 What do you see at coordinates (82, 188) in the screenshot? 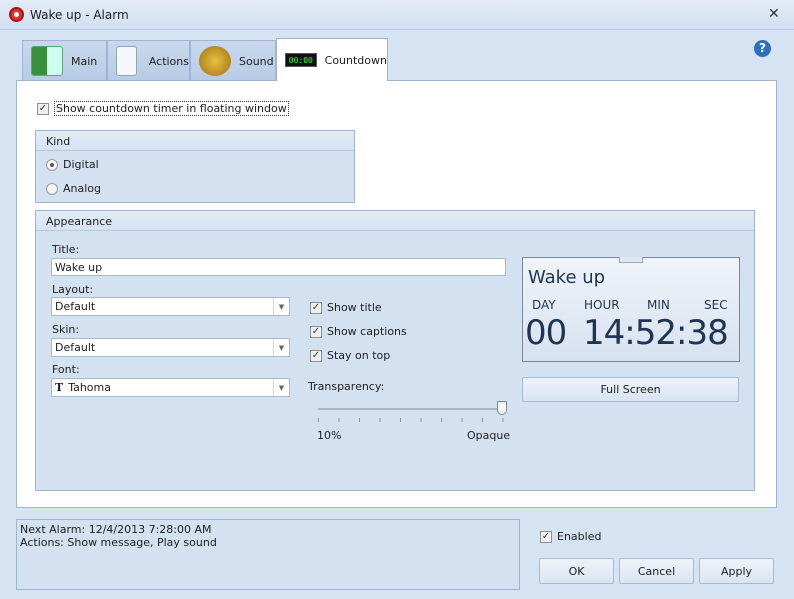
I see `radio-label: Analog` at bounding box center [82, 188].